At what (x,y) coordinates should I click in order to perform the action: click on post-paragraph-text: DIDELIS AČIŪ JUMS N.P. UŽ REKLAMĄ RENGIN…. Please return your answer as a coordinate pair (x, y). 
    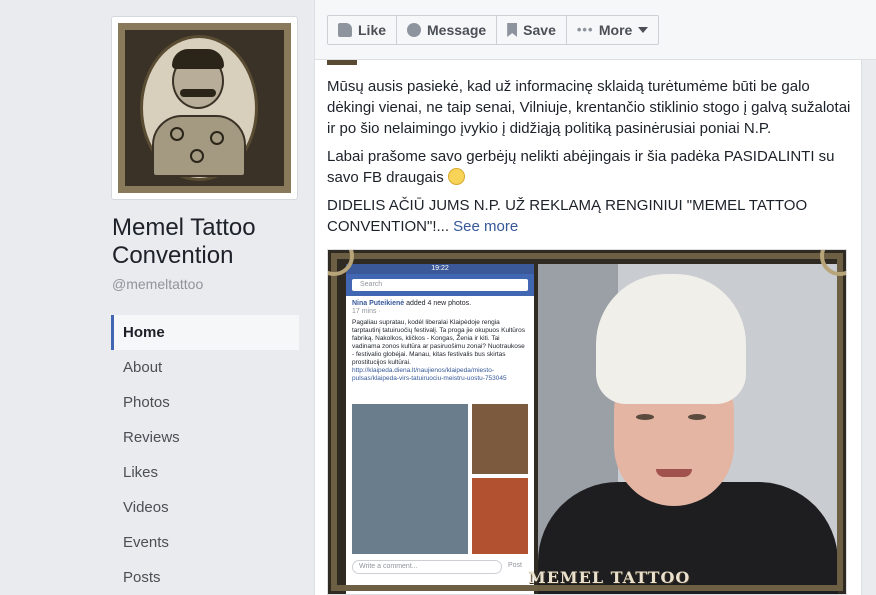
    Looking at the image, I should click on (567, 216).